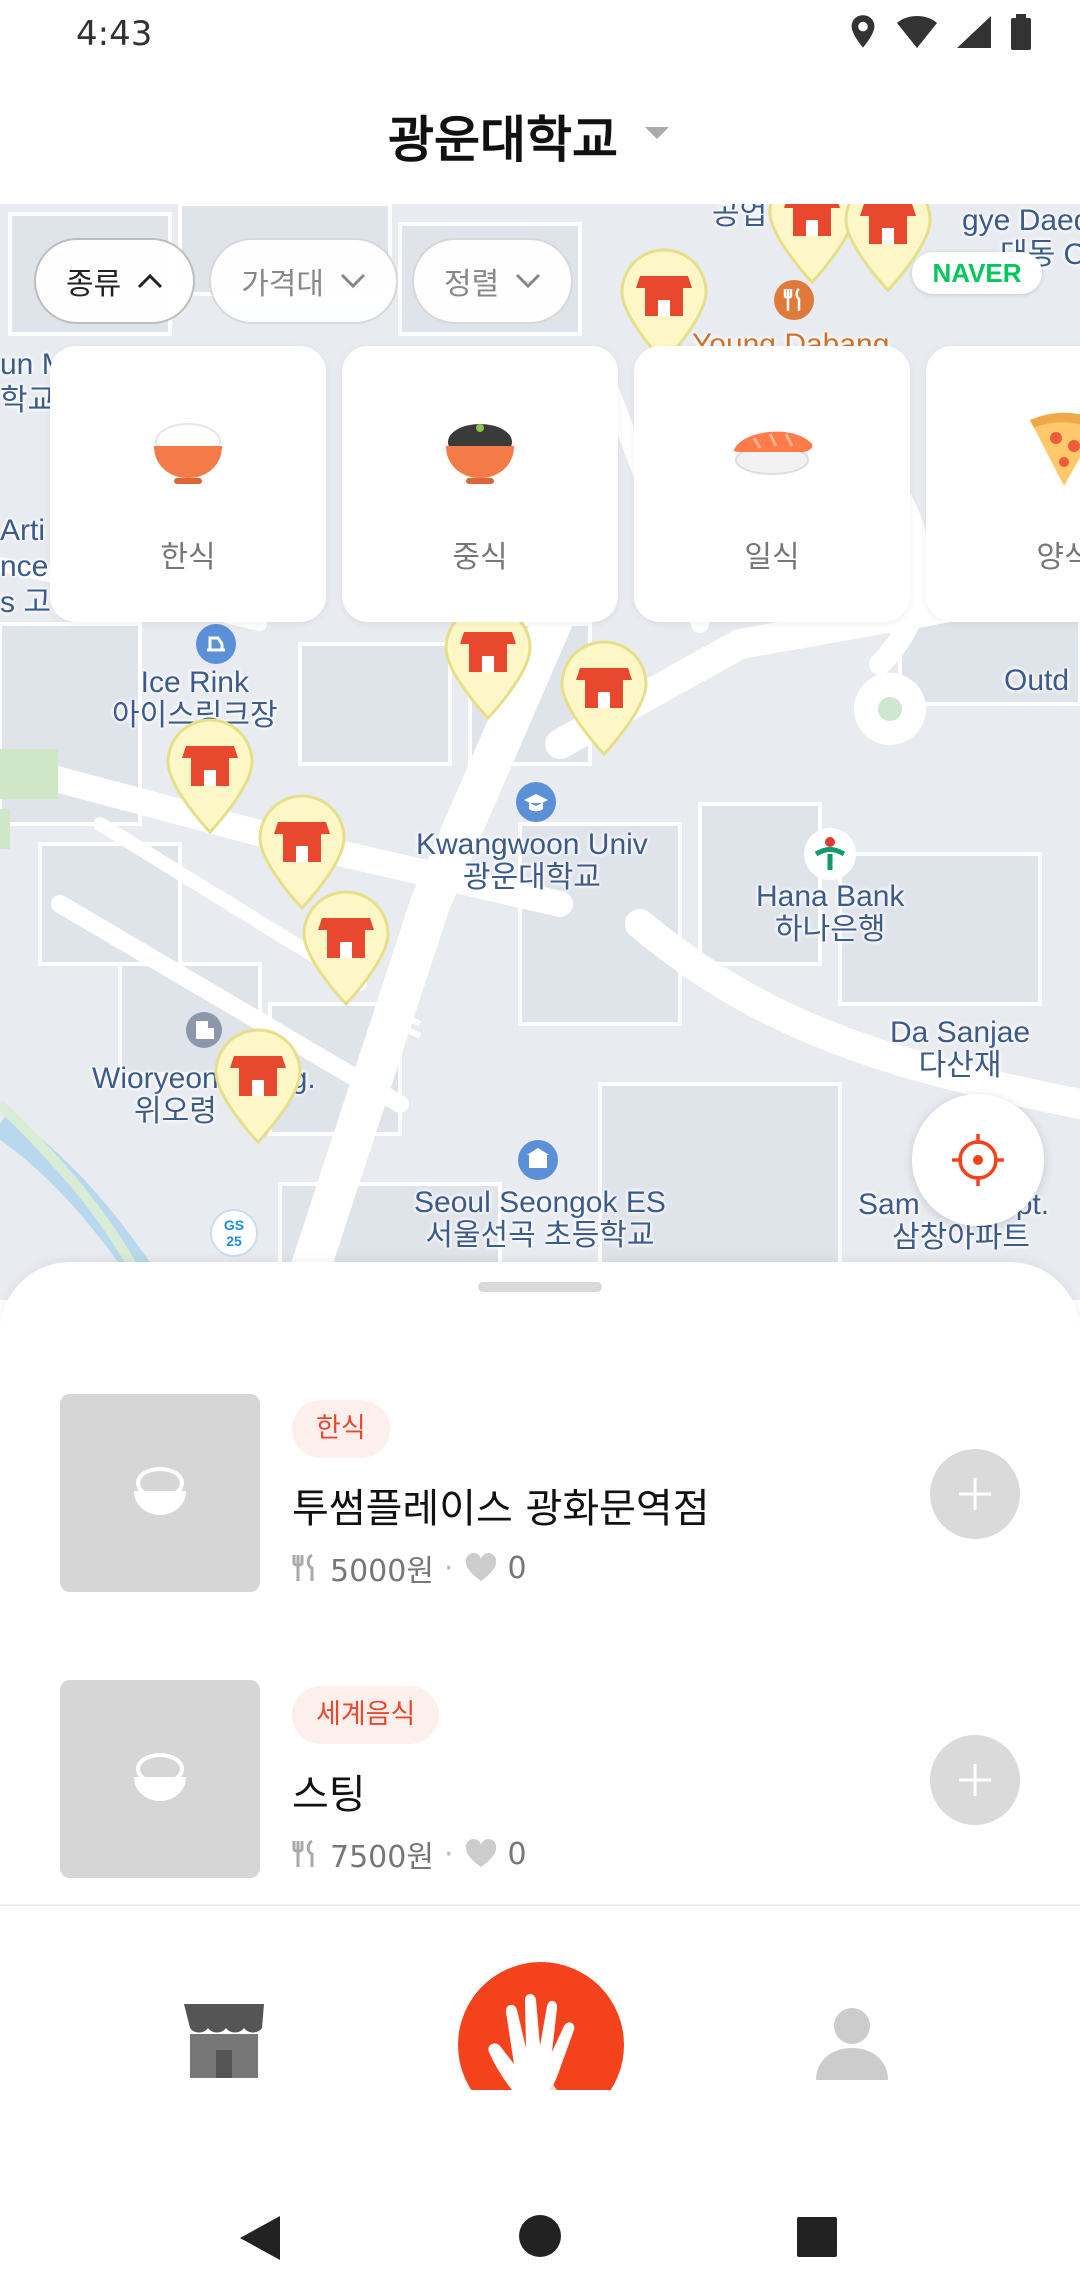 This screenshot has width=1080, height=2280. I want to click on map-label-hakgyo: 학교, so click(28, 400).